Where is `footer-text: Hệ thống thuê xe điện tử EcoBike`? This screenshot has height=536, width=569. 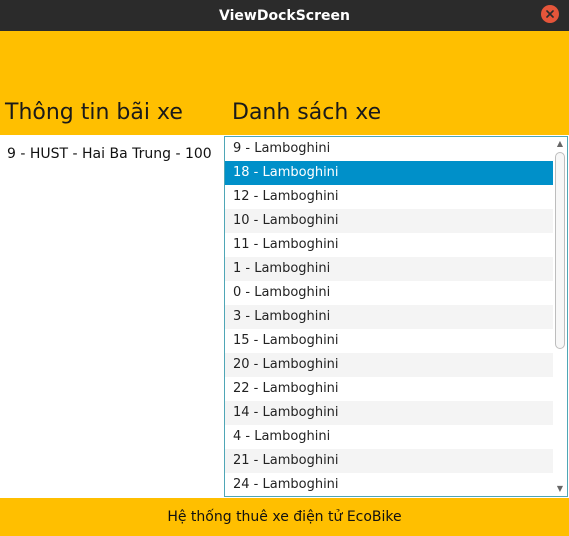 footer-text: Hệ thống thuê xe điện tử EcoBike is located at coordinates (284, 517).